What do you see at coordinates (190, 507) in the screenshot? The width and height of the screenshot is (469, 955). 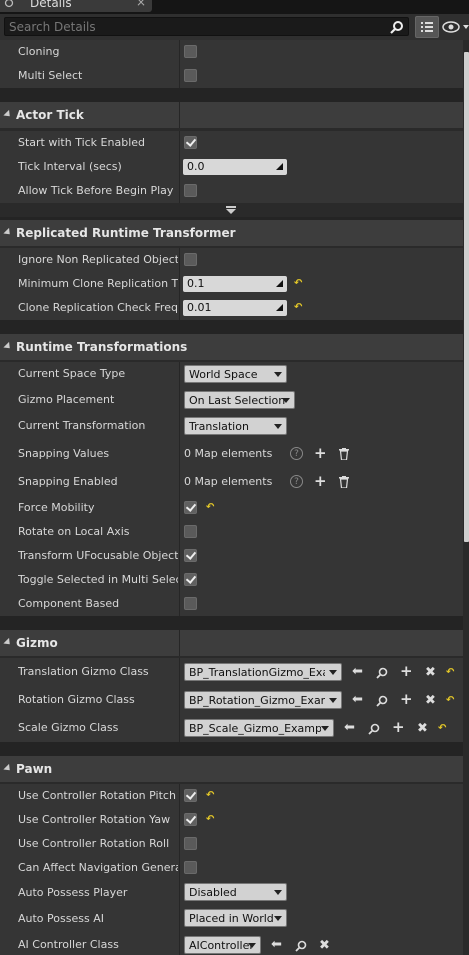 I see `force-mobility-checkbox` at bounding box center [190, 507].